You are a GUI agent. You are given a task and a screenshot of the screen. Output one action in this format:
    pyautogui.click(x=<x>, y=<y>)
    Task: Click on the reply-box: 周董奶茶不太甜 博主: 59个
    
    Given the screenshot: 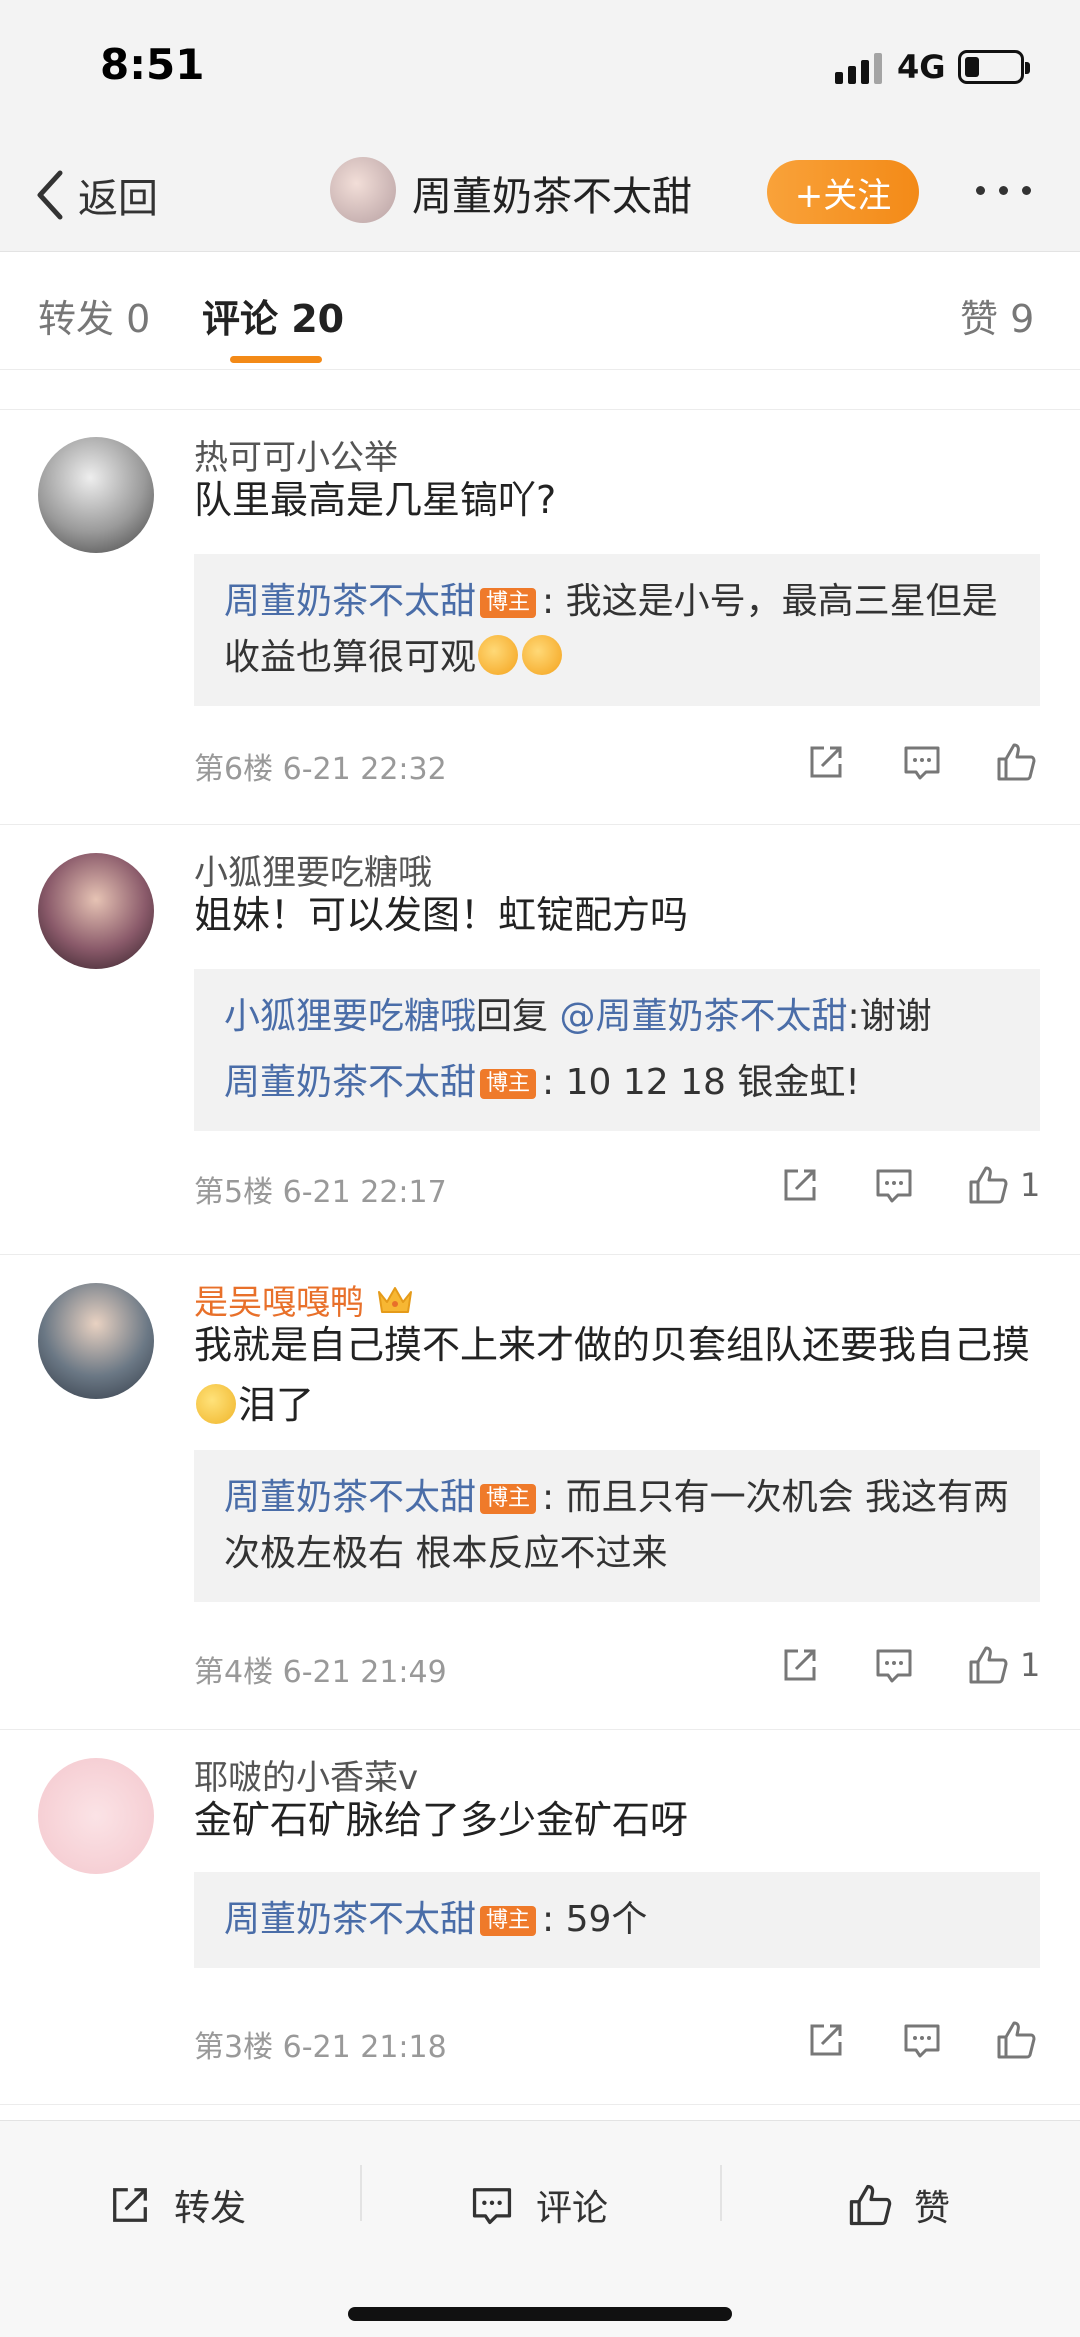 What is the action you would take?
    pyautogui.click(x=617, y=1920)
    